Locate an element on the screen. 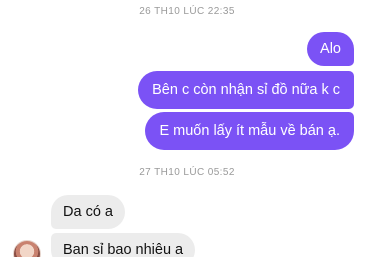 The image size is (374, 257). outgoing-message-bubble: E muốn lấy ít mẫu về bán ạ. is located at coordinates (249, 131).